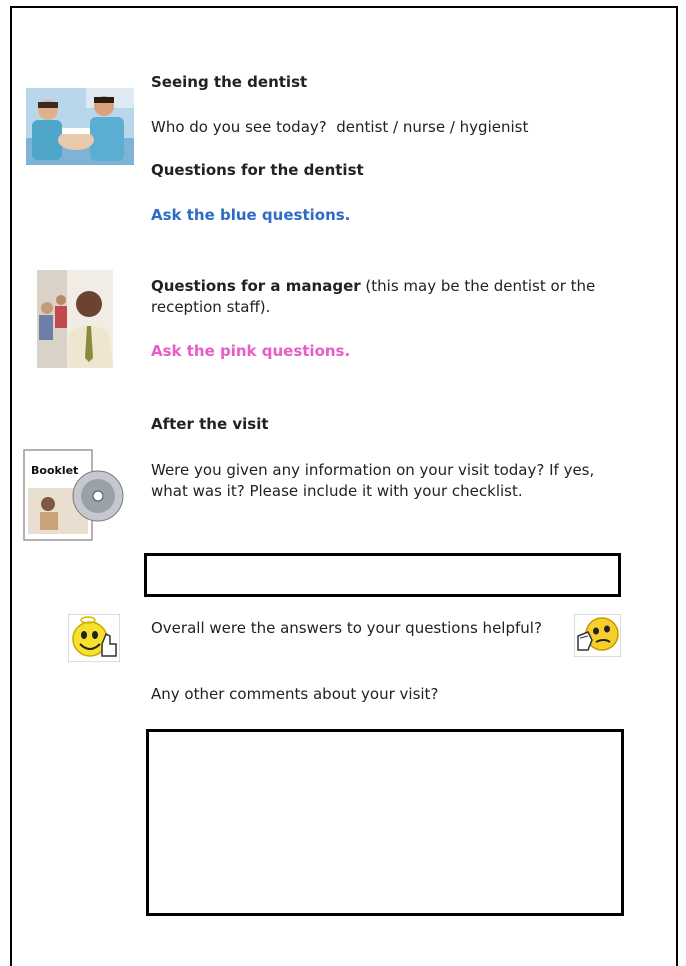  What do you see at coordinates (385, 822) in the screenshot?
I see `comments-answer-box` at bounding box center [385, 822].